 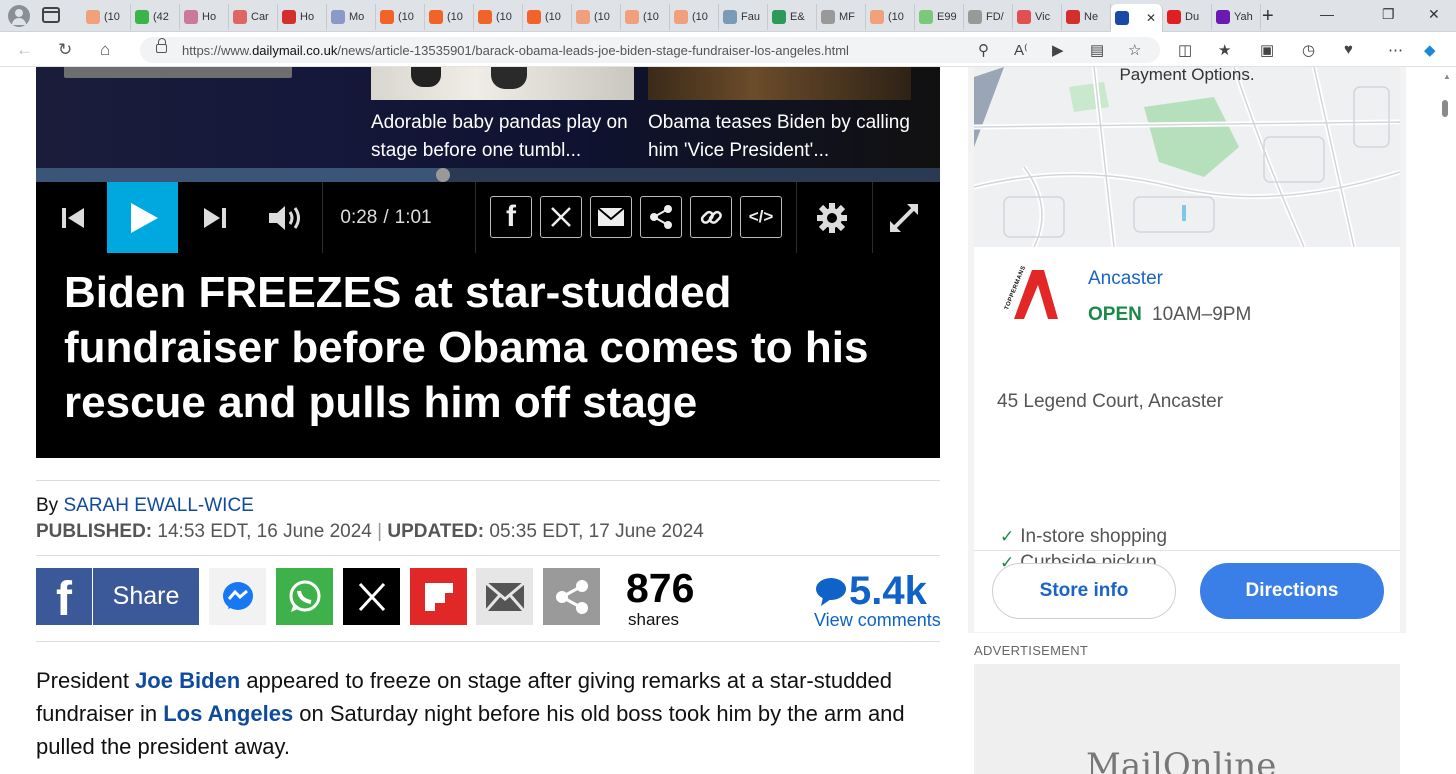 I want to click on browser-tab: E&, so click(x=792, y=17).